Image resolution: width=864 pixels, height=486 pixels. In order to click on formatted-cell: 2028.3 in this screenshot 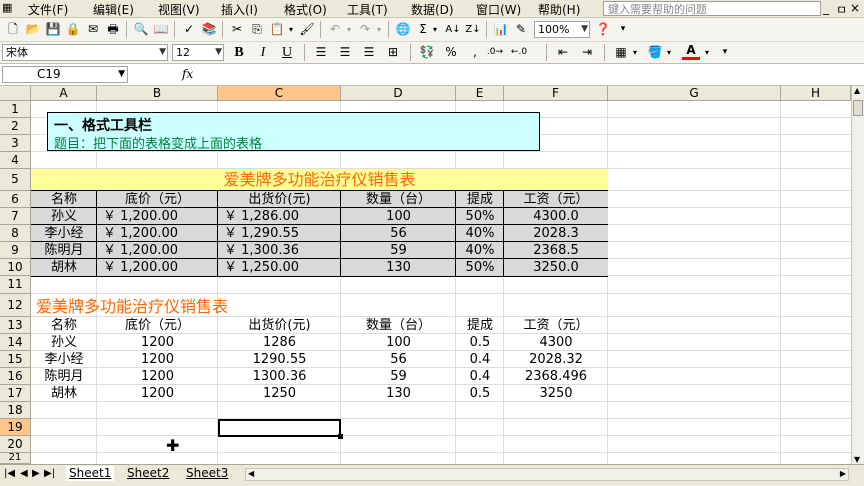, I will do `click(556, 233)`.